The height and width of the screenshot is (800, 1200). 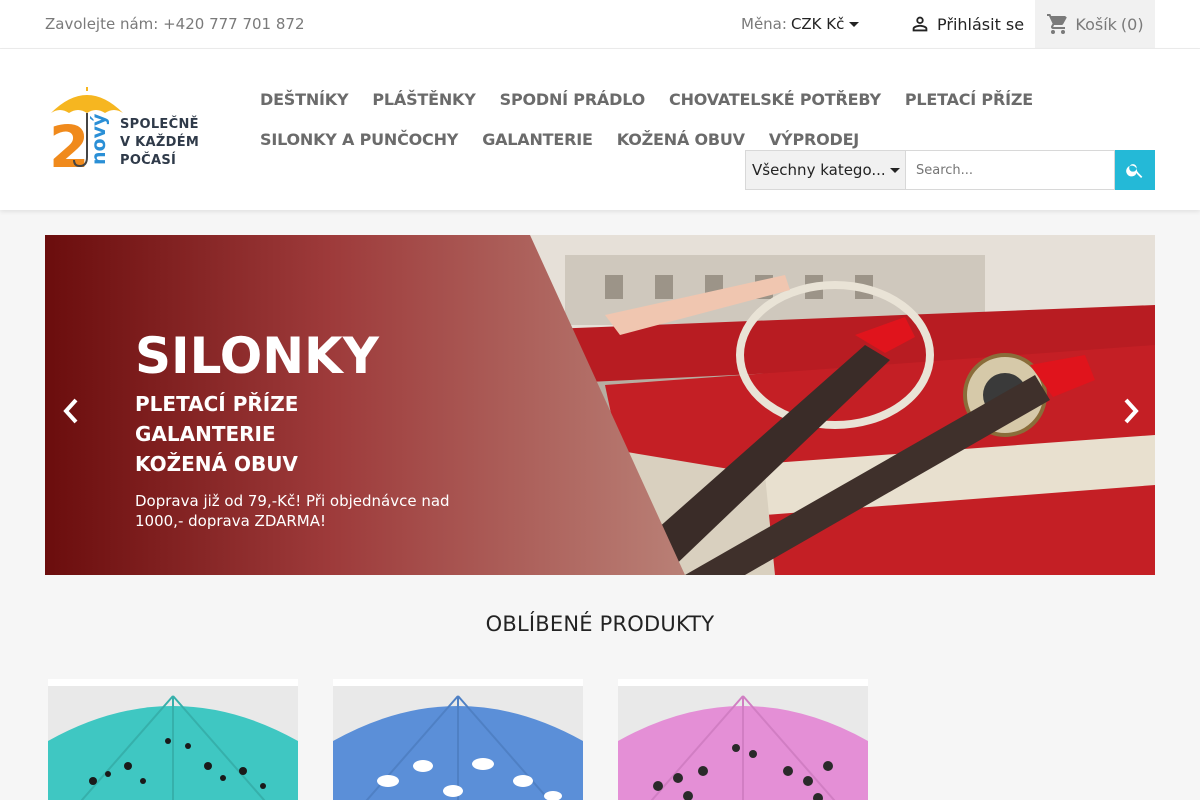 I want to click on hero-line: PLETACÍ PŘÍZE, so click(x=217, y=404).